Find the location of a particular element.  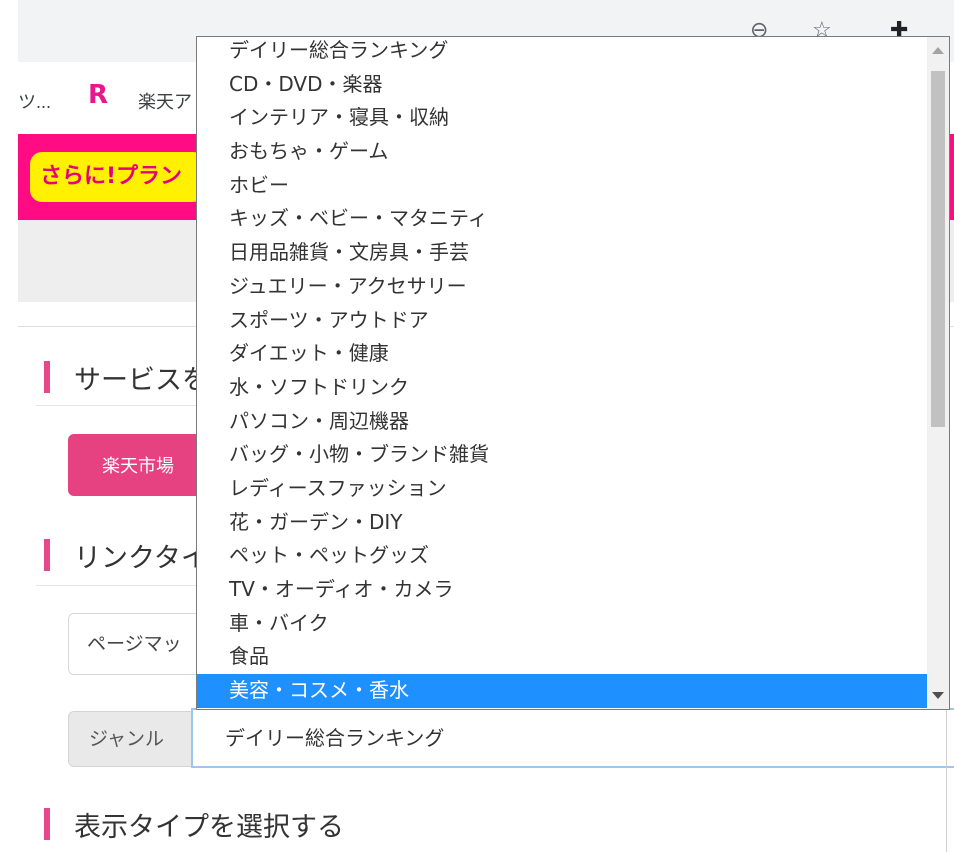

dropdown-option: TV・オーディオ・カメラ is located at coordinates (562, 590).